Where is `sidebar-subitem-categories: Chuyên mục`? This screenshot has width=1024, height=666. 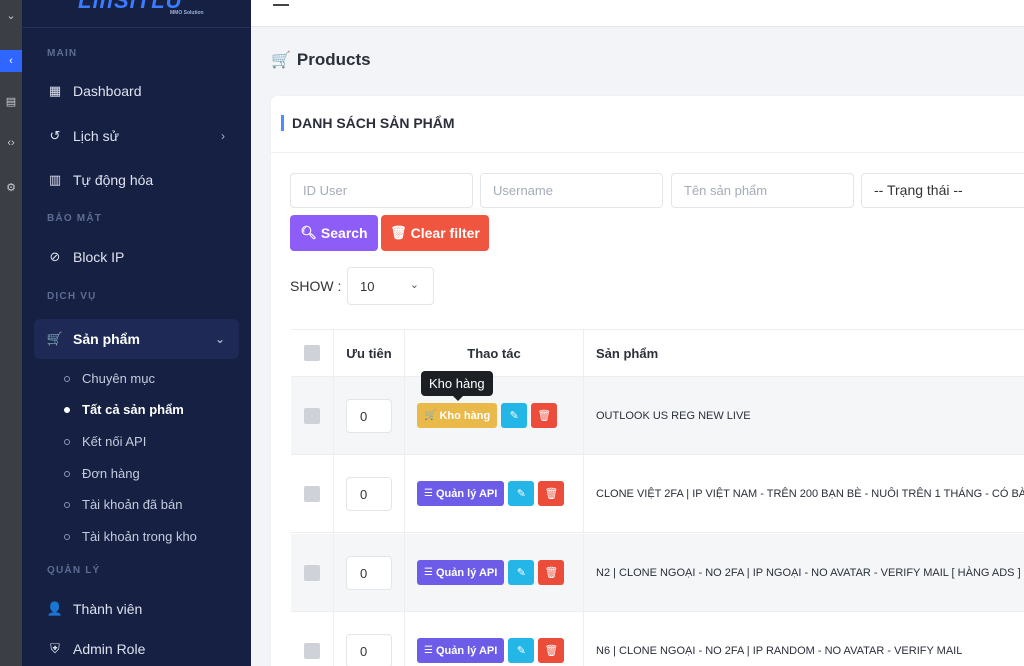
sidebar-subitem-categories: Chuyên mục is located at coordinates (109, 378).